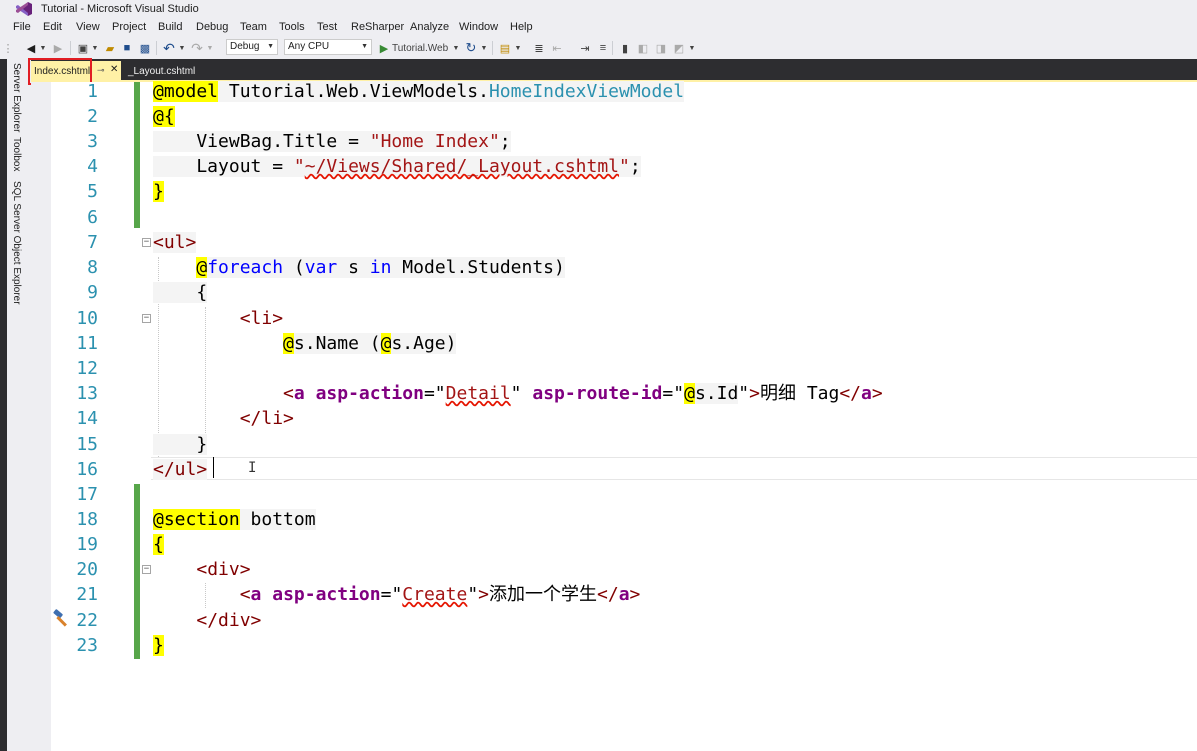 This screenshot has width=1197, height=751. Describe the element at coordinates (521, 27) in the screenshot. I see `menu-help: Help` at that location.